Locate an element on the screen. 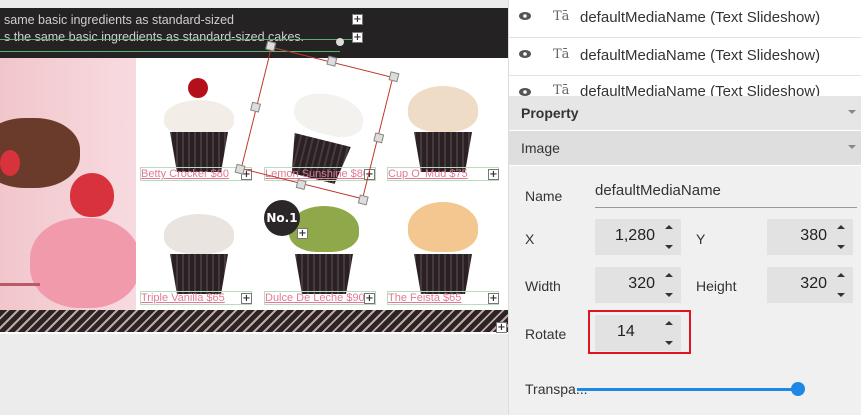 The image size is (861, 415). rotate-label: Rotate is located at coordinates (546, 334).